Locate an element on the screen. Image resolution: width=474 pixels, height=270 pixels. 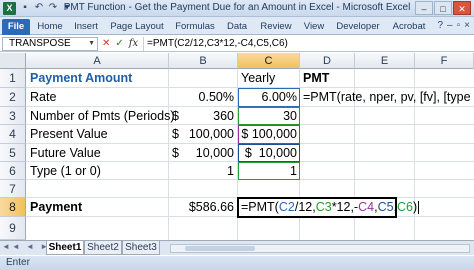
tab-formulas: Formulas is located at coordinates (195, 27).